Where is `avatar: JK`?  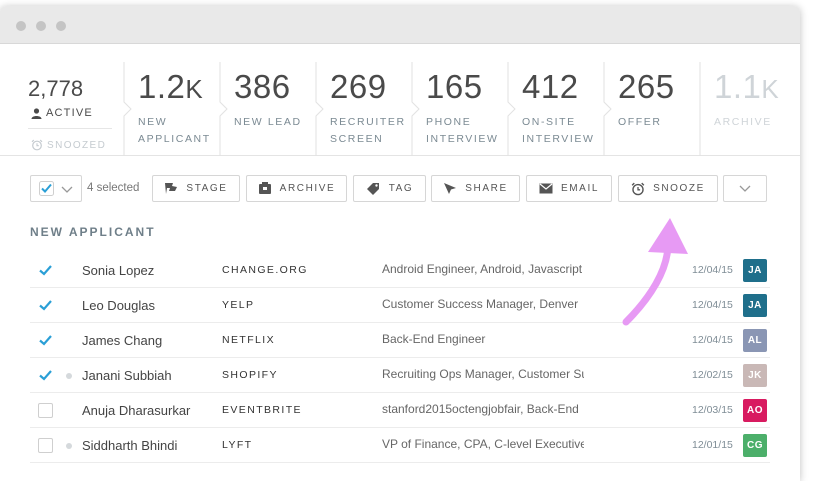
avatar: JK is located at coordinates (755, 375).